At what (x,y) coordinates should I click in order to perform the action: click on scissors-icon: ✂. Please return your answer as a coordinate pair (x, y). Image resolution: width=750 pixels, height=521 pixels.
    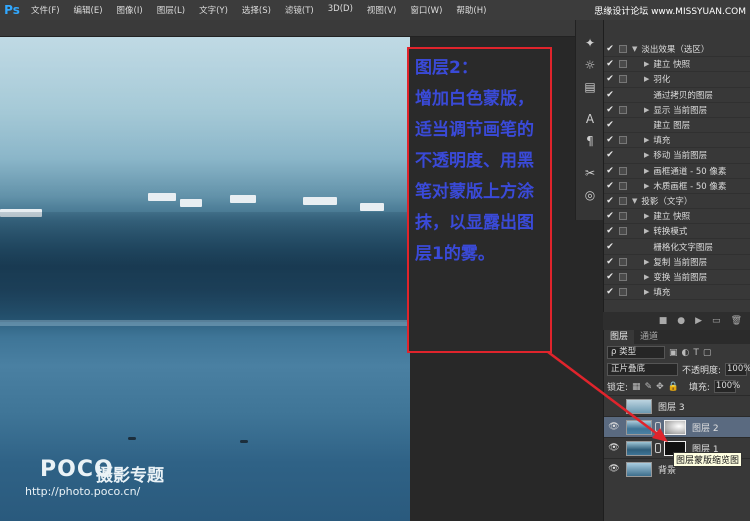
    Looking at the image, I should click on (590, 173).